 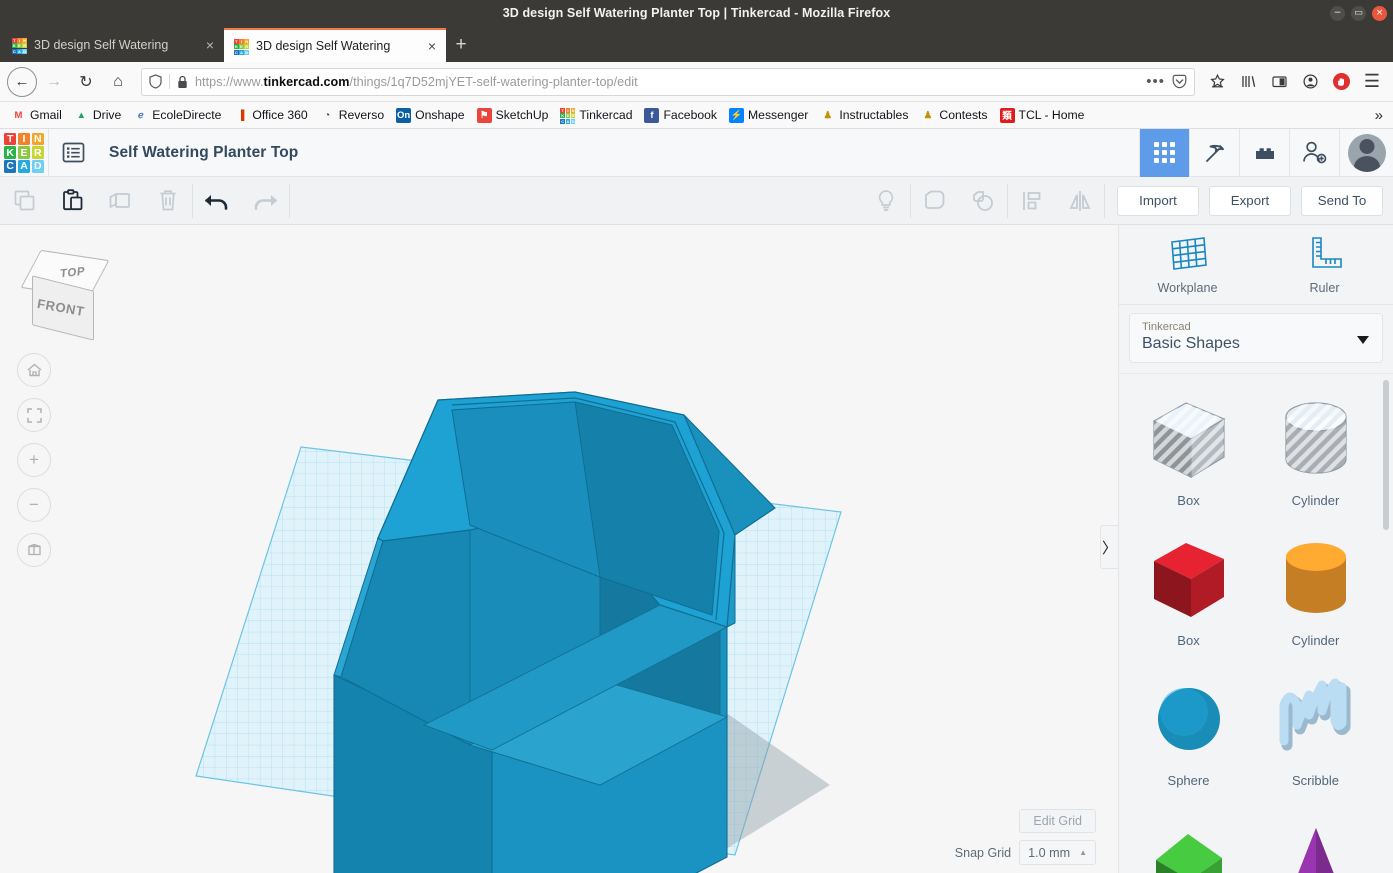 I want to click on shapes-scrollbar, so click(x=1386, y=455).